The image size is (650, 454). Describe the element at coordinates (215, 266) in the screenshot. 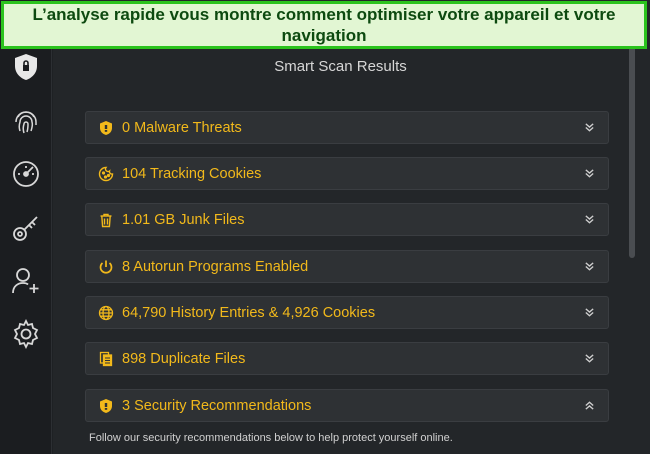

I see `result-label: 8 Autorun Programs Enabled` at that location.